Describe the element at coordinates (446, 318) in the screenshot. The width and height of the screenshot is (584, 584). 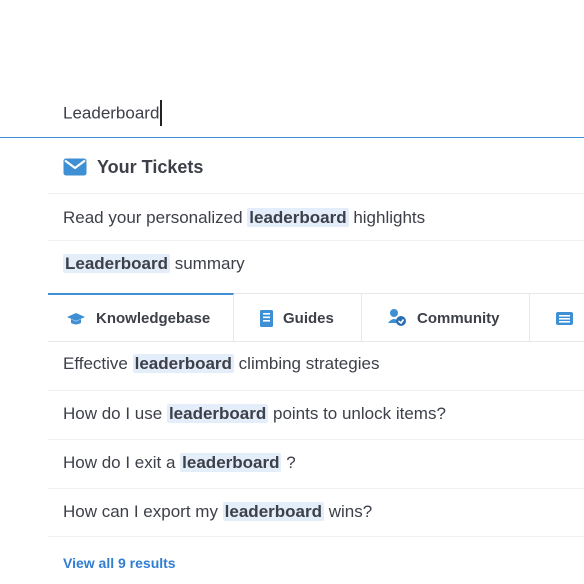
I see `tab-community: Community` at that location.